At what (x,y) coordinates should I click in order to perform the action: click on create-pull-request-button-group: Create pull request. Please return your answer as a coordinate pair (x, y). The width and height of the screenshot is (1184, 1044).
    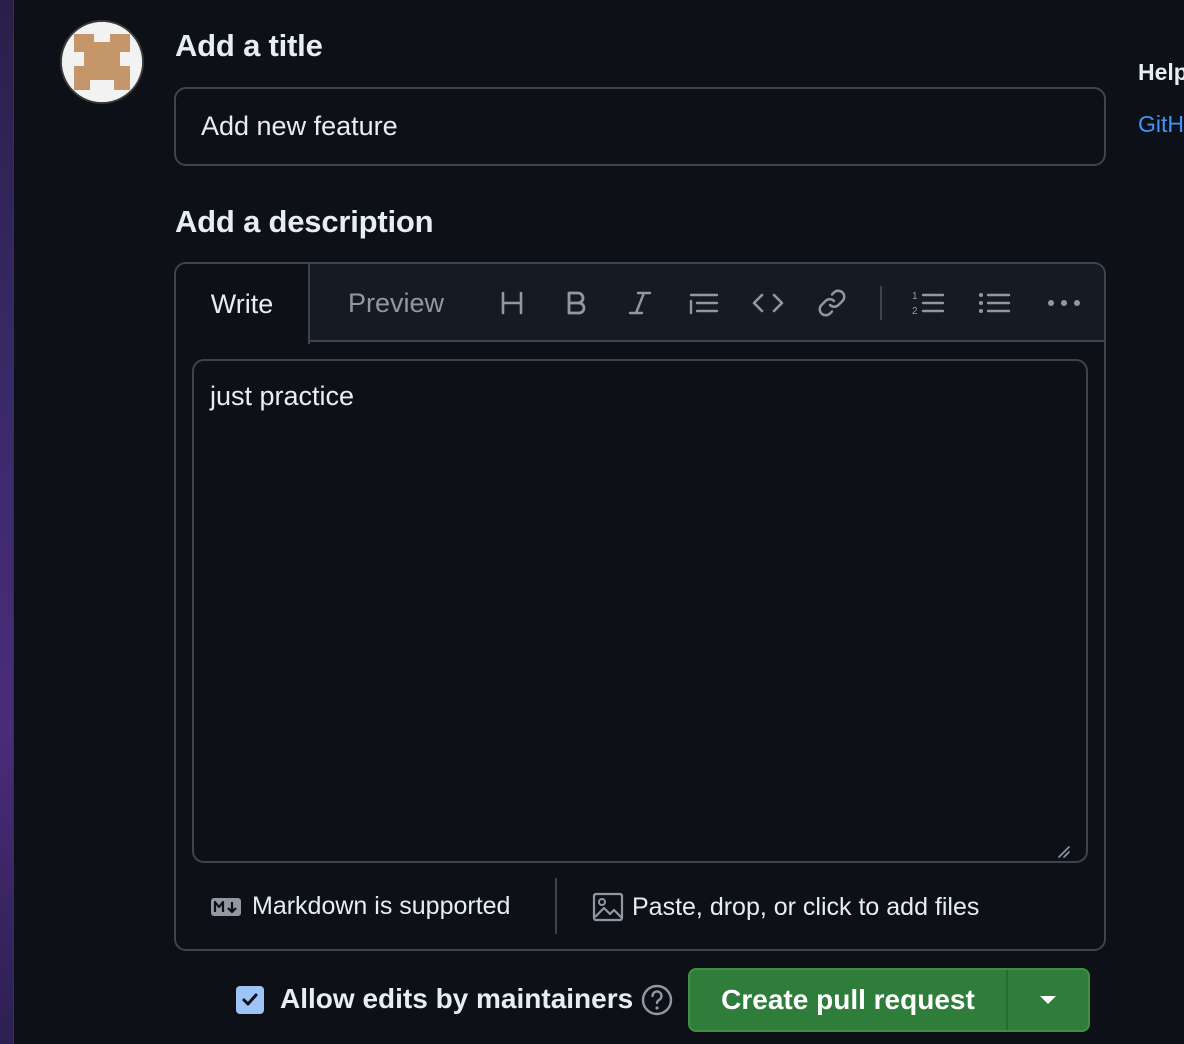
    Looking at the image, I should click on (889, 1000).